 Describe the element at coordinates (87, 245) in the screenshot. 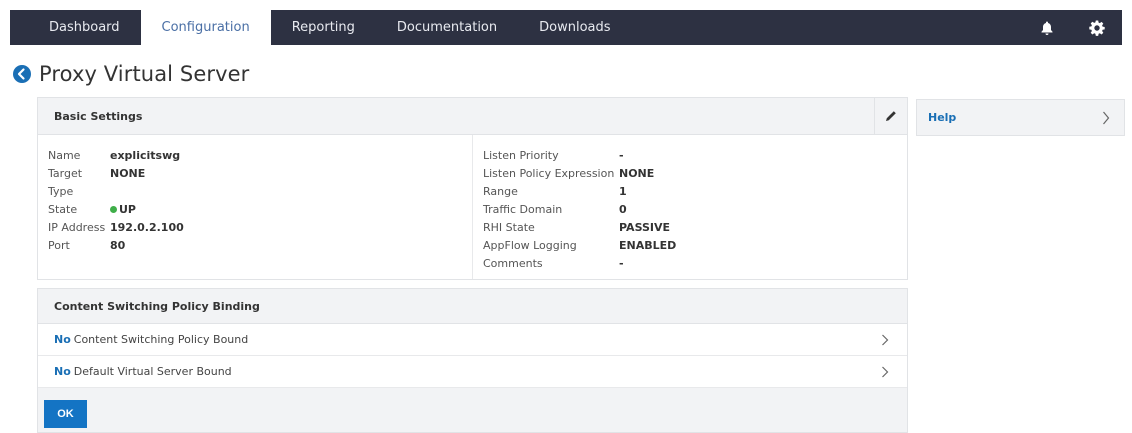

I see `field-port: Port 80` at that location.